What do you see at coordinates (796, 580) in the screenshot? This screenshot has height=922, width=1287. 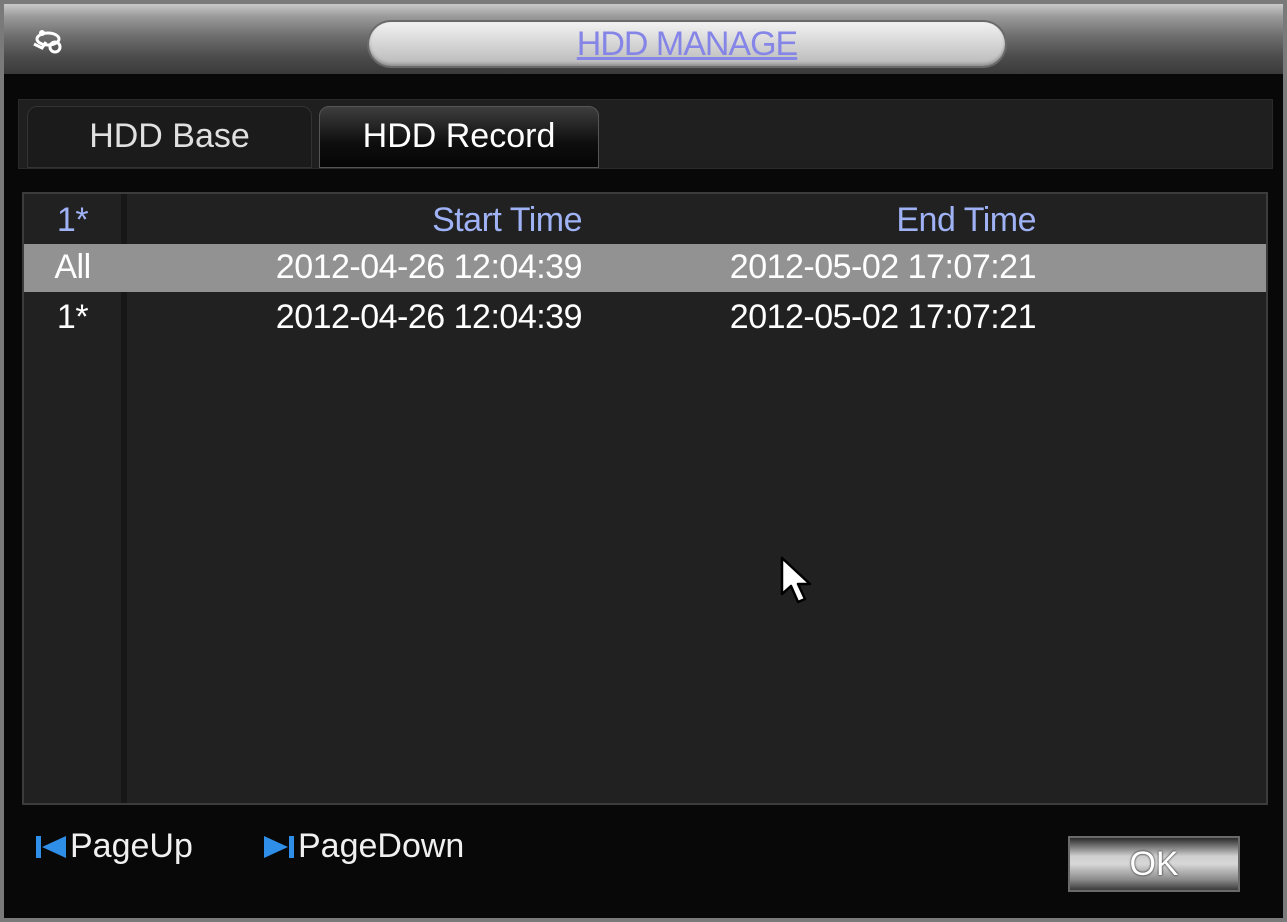 I see `mouse-cursor-icon` at bounding box center [796, 580].